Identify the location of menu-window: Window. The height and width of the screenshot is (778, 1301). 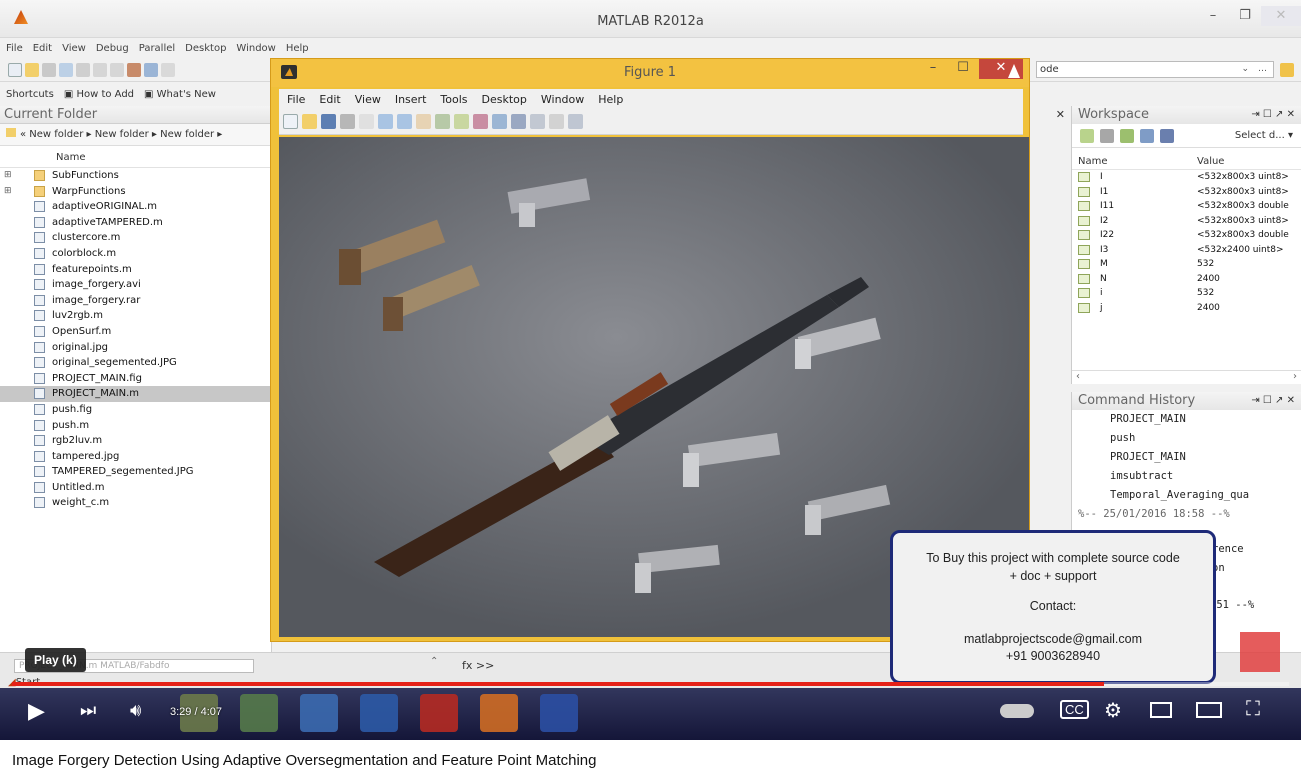
(255, 48).